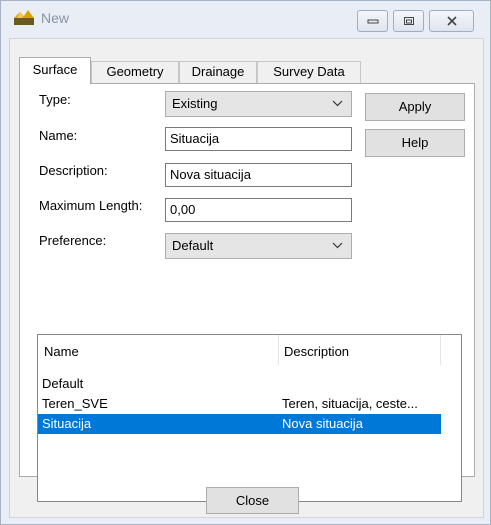 This screenshot has height=525, width=491. Describe the element at coordinates (91, 205) in the screenshot. I see `maximum-length-label: Maximum Length:` at that location.